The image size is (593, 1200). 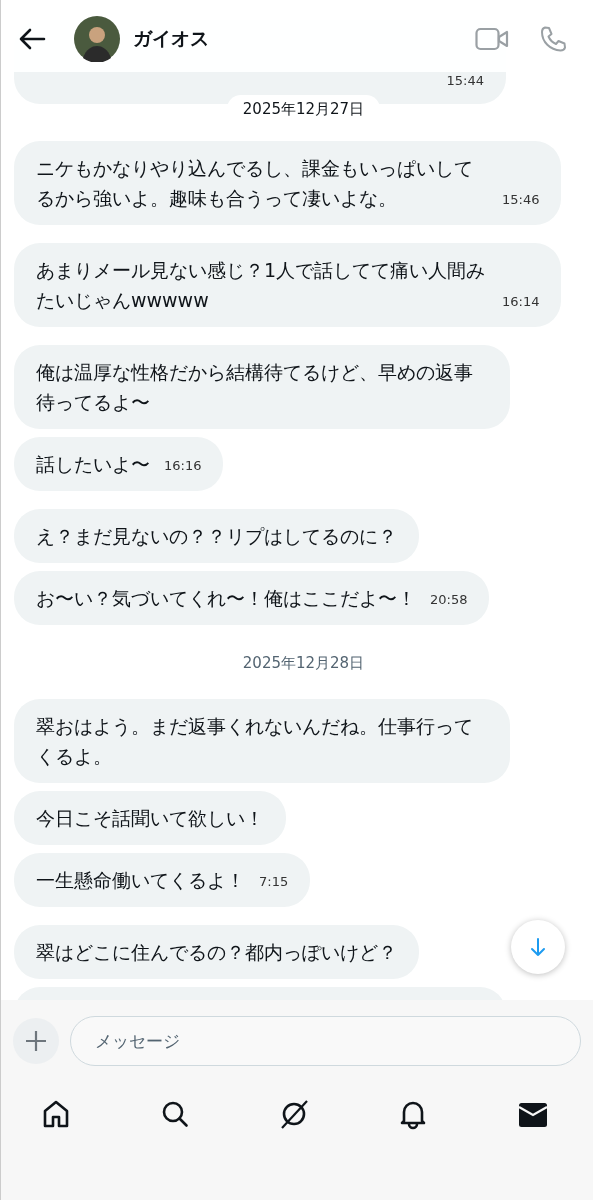 What do you see at coordinates (303, 663) in the screenshot?
I see `date-label: 2025年12月28日` at bounding box center [303, 663].